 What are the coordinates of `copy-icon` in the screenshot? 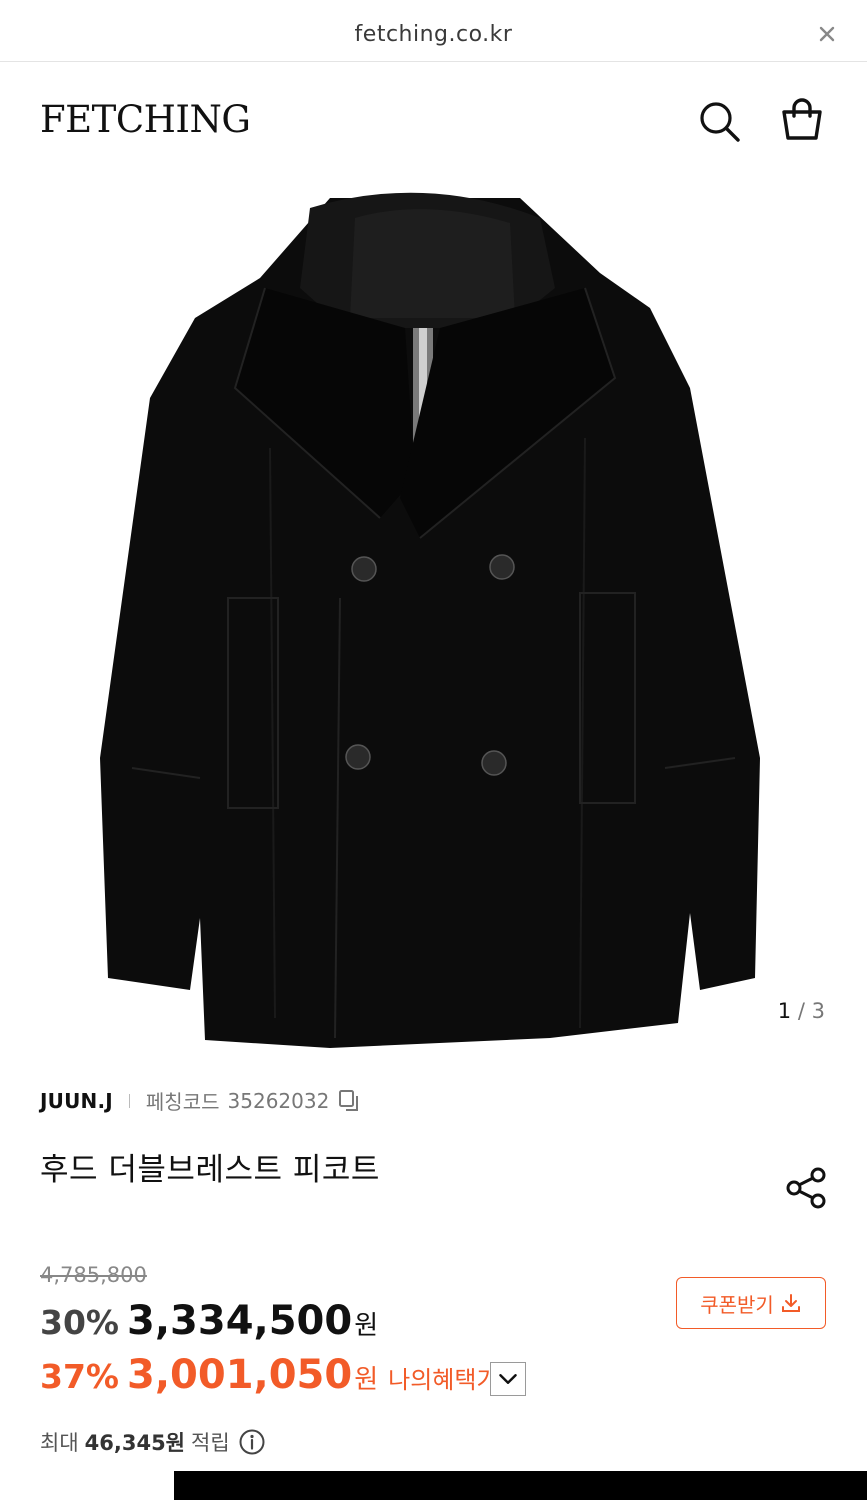 It's located at (350, 1101).